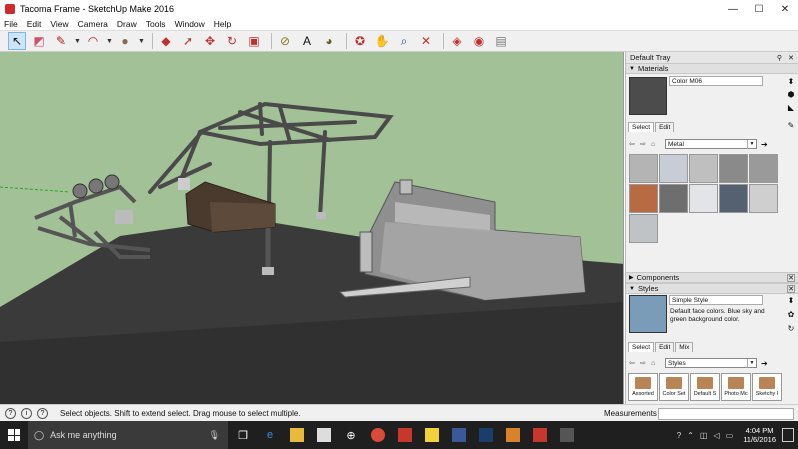 The width and height of the screenshot is (798, 449). What do you see at coordinates (190, 24) in the screenshot?
I see `menu-window: Window` at bounding box center [190, 24].